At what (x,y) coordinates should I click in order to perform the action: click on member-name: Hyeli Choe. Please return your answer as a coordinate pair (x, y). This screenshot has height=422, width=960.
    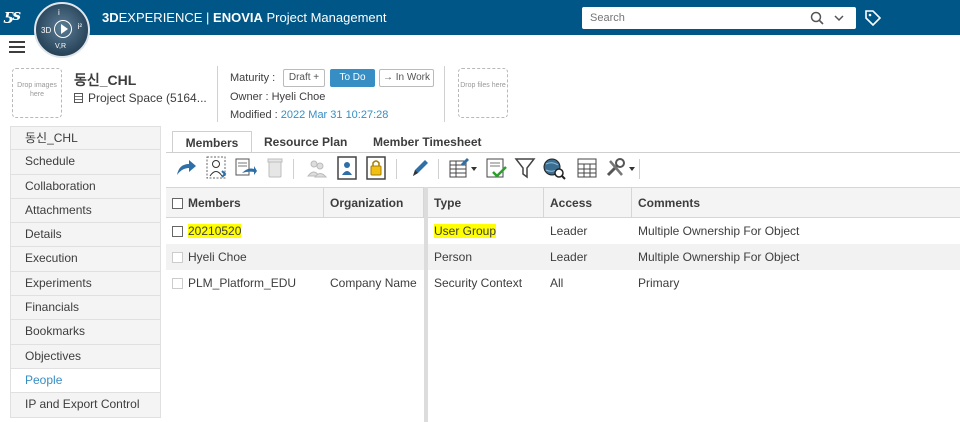
    Looking at the image, I should click on (217, 257).